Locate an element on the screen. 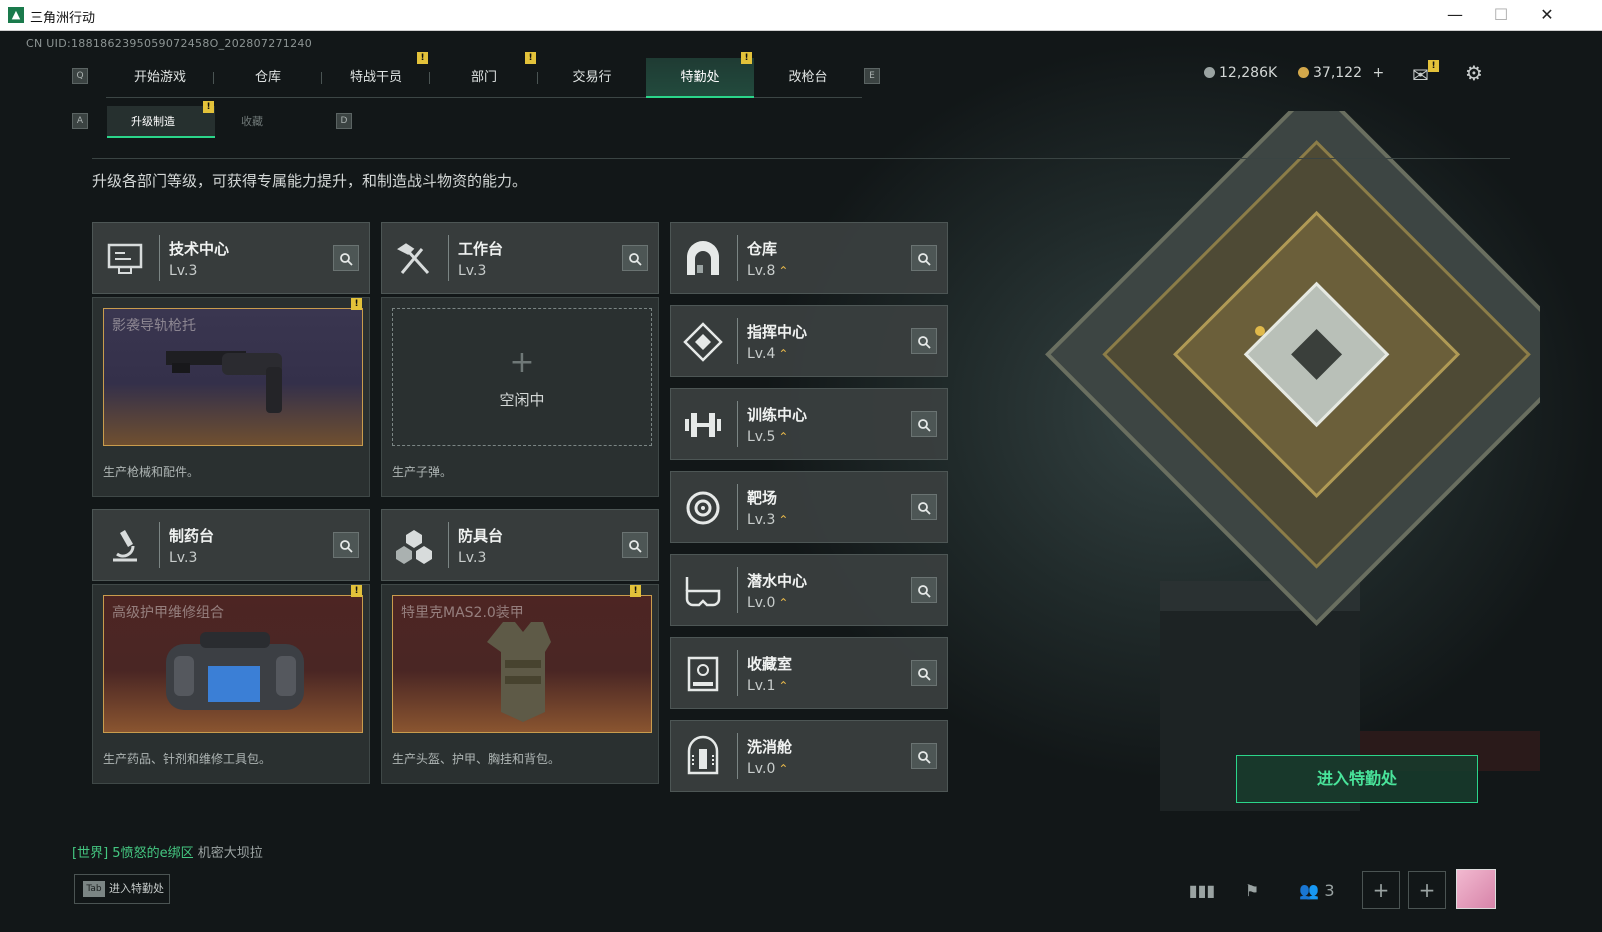 The image size is (1602, 932). facility-card-training: 训练中心 Lv.5 ⌃ is located at coordinates (809, 424).